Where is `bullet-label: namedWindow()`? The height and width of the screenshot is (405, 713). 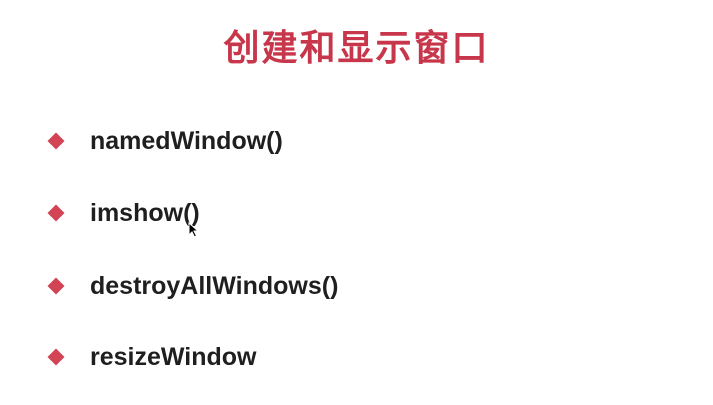
bullet-label: namedWindow() is located at coordinates (186, 140).